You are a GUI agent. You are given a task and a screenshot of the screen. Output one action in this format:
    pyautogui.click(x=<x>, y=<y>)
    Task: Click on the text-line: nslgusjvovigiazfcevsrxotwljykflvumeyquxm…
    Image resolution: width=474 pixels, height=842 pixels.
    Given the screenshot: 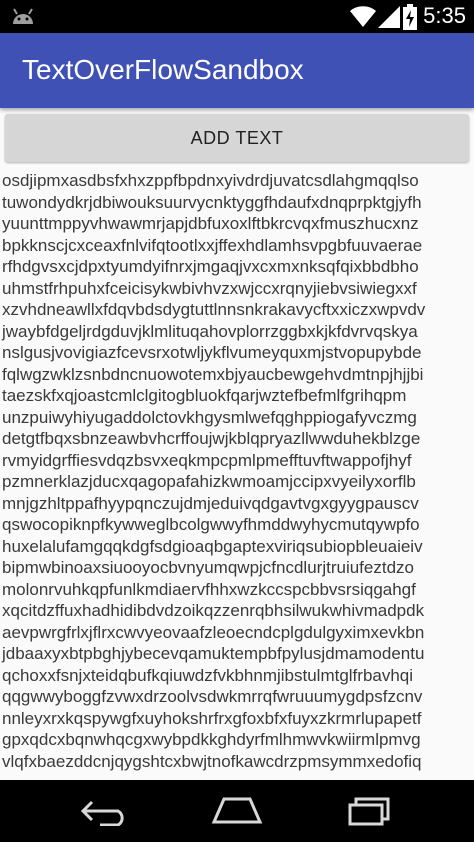 What is the action you would take?
    pyautogui.click(x=212, y=352)
    